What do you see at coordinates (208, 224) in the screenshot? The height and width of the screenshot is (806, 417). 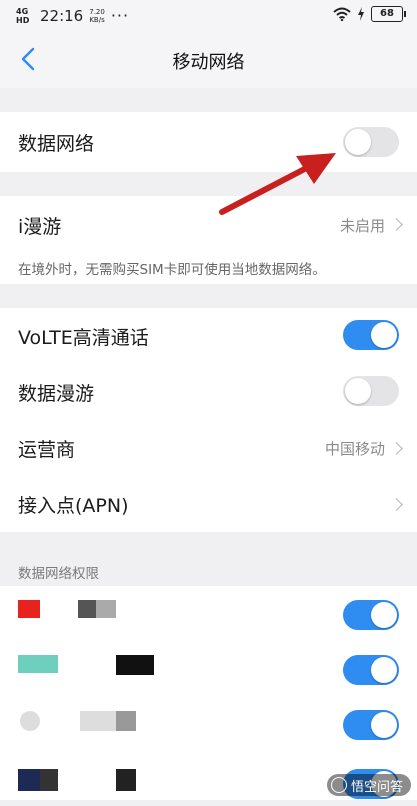 I see `i-roaming-row: i漫游 未启用` at bounding box center [208, 224].